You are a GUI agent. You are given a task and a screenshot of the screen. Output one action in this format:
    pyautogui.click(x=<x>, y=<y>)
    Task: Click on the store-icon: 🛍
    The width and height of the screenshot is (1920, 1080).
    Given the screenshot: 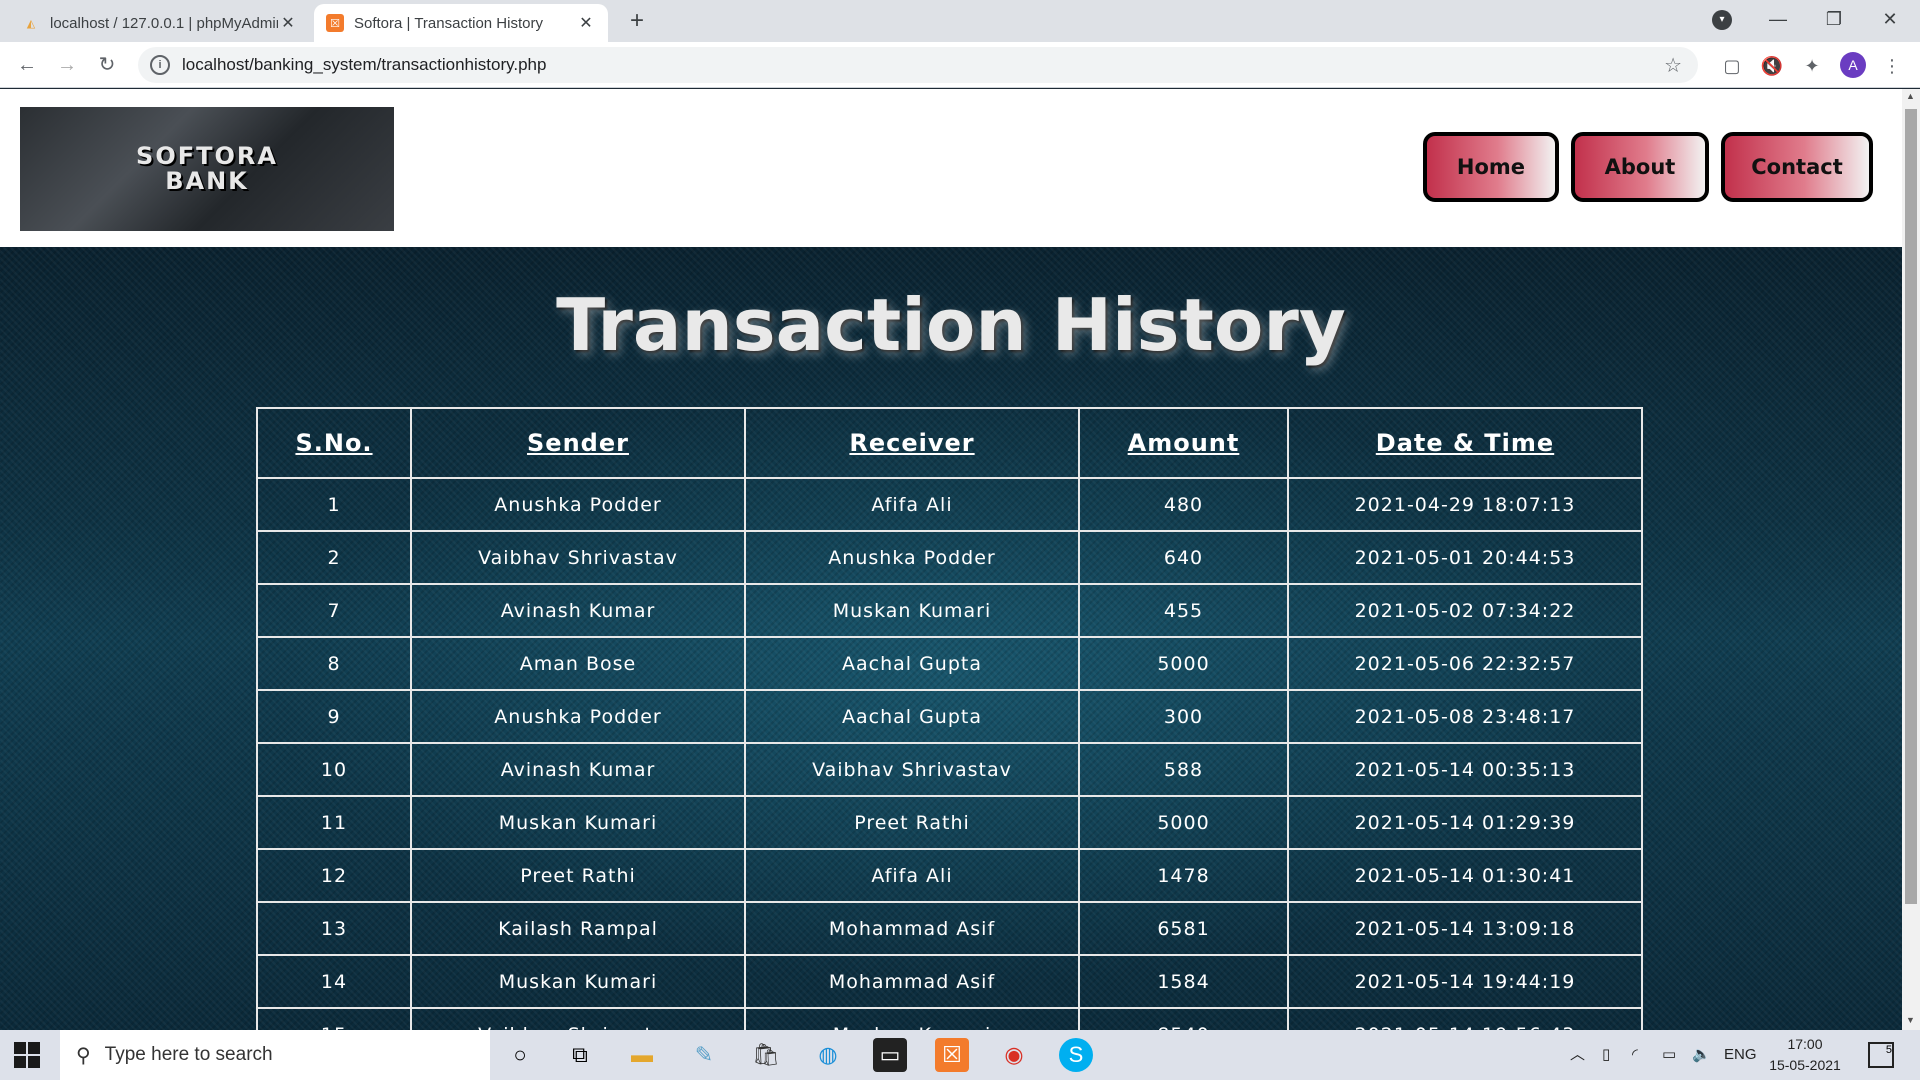 What is the action you would take?
    pyautogui.click(x=766, y=1055)
    